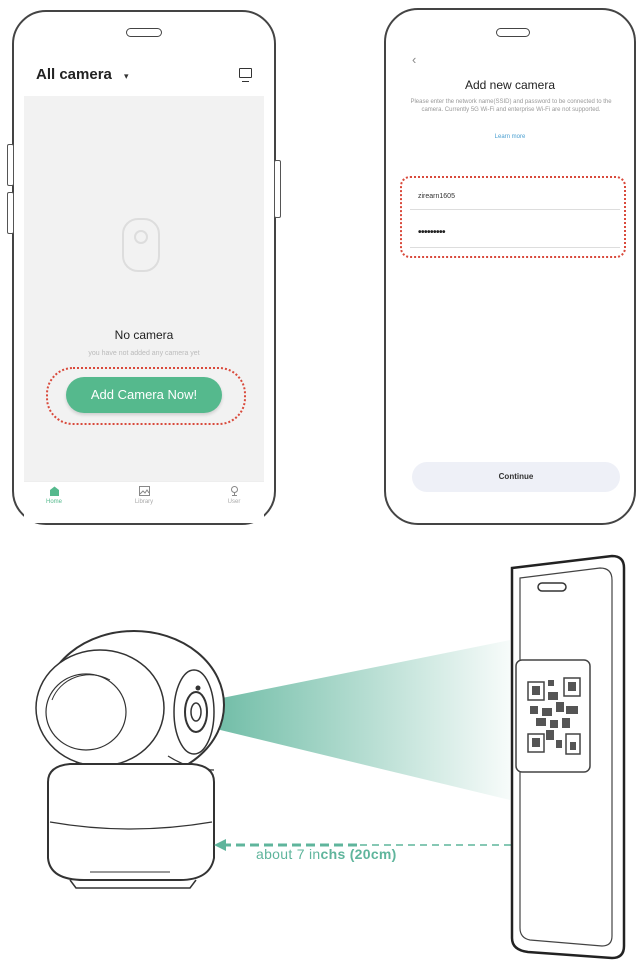 The image size is (638, 963). Describe the element at coordinates (74, 74) in the screenshot. I see `camera-filter-dropdown: All camera` at that location.